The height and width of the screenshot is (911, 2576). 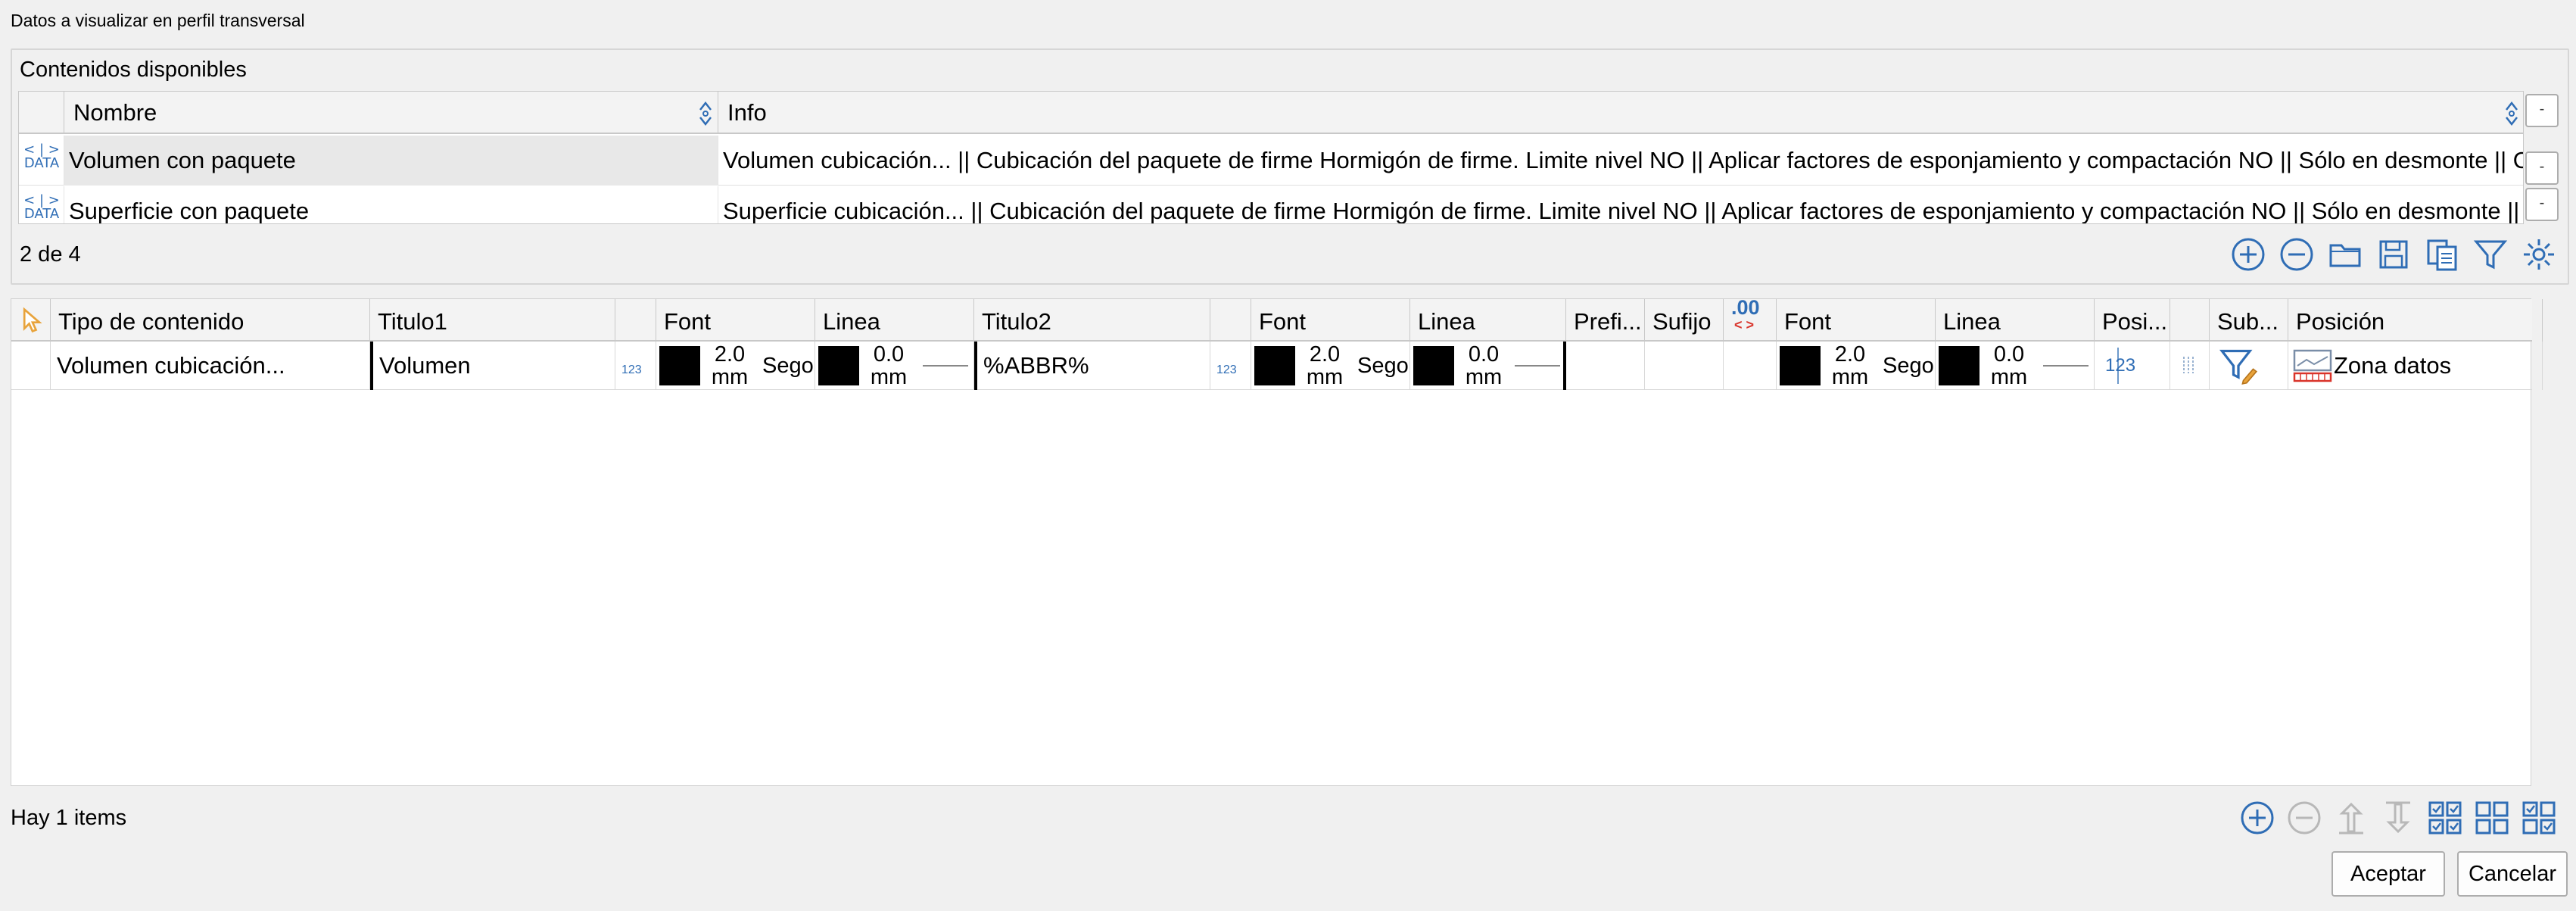 I want to click on data-zone-icon, so click(x=2312, y=365).